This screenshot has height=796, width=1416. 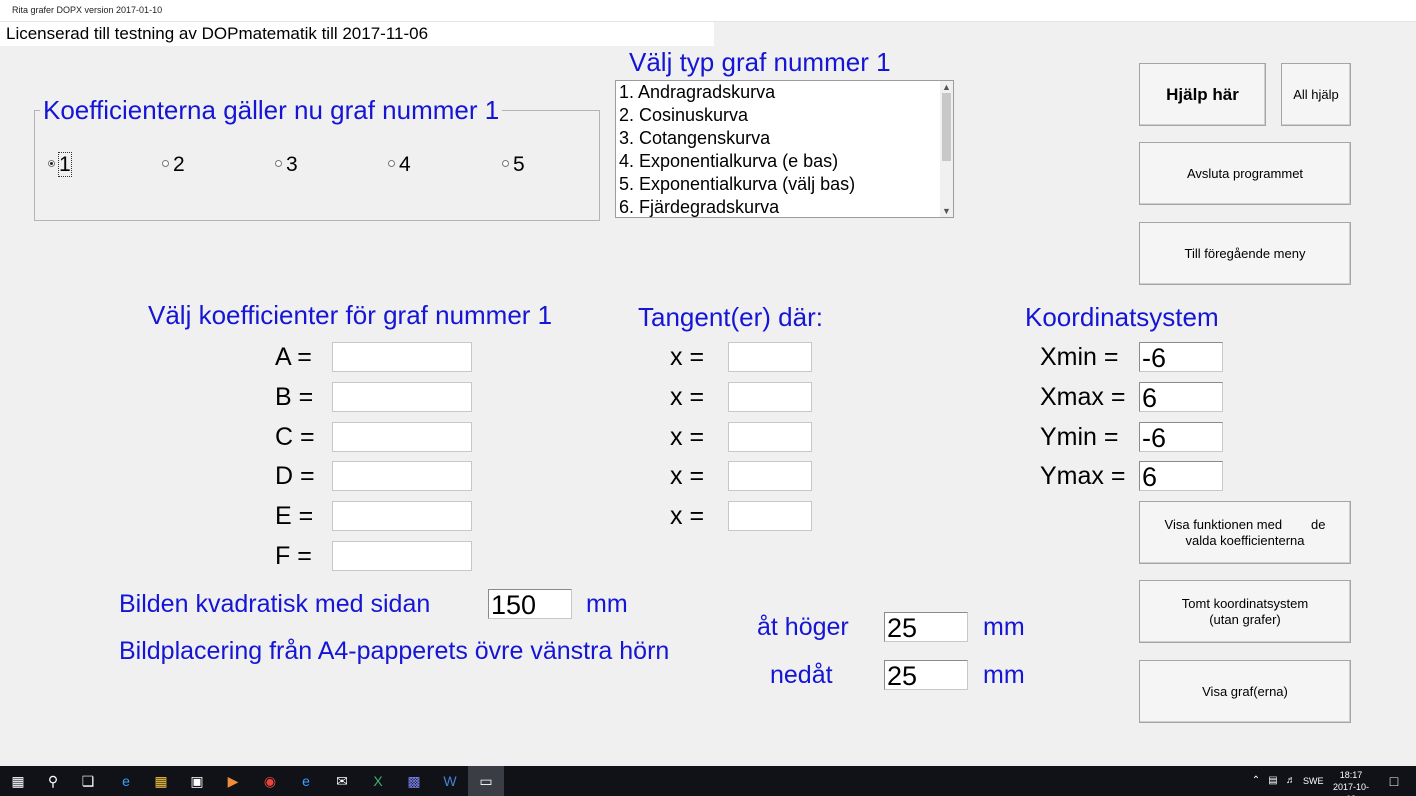 I want to click on coefficients-heading: Välj koefficienter för graf nummer 1, so click(x=350, y=315).